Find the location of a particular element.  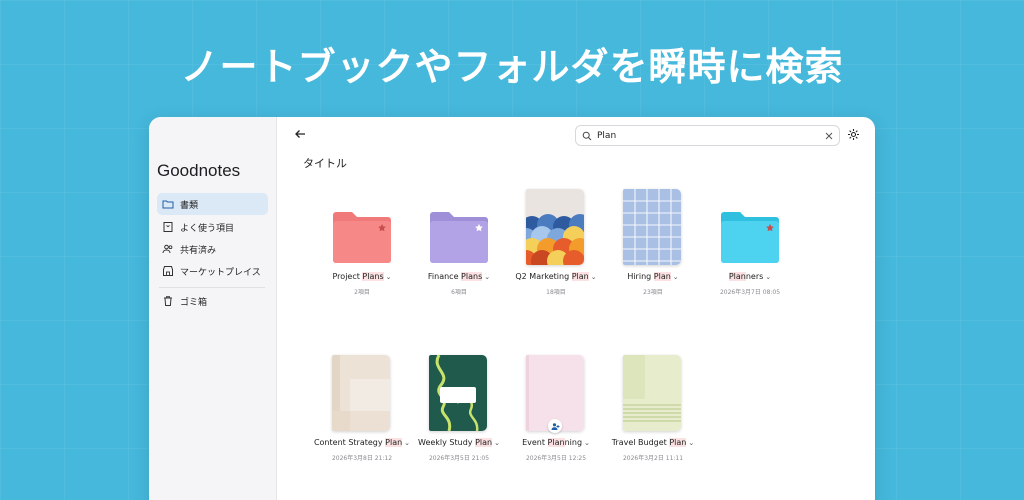

sidebar: Goodnotes 書類 よく使う項目 共有済み マーケットプレイス ゴミ箱 is located at coordinates (213, 308).